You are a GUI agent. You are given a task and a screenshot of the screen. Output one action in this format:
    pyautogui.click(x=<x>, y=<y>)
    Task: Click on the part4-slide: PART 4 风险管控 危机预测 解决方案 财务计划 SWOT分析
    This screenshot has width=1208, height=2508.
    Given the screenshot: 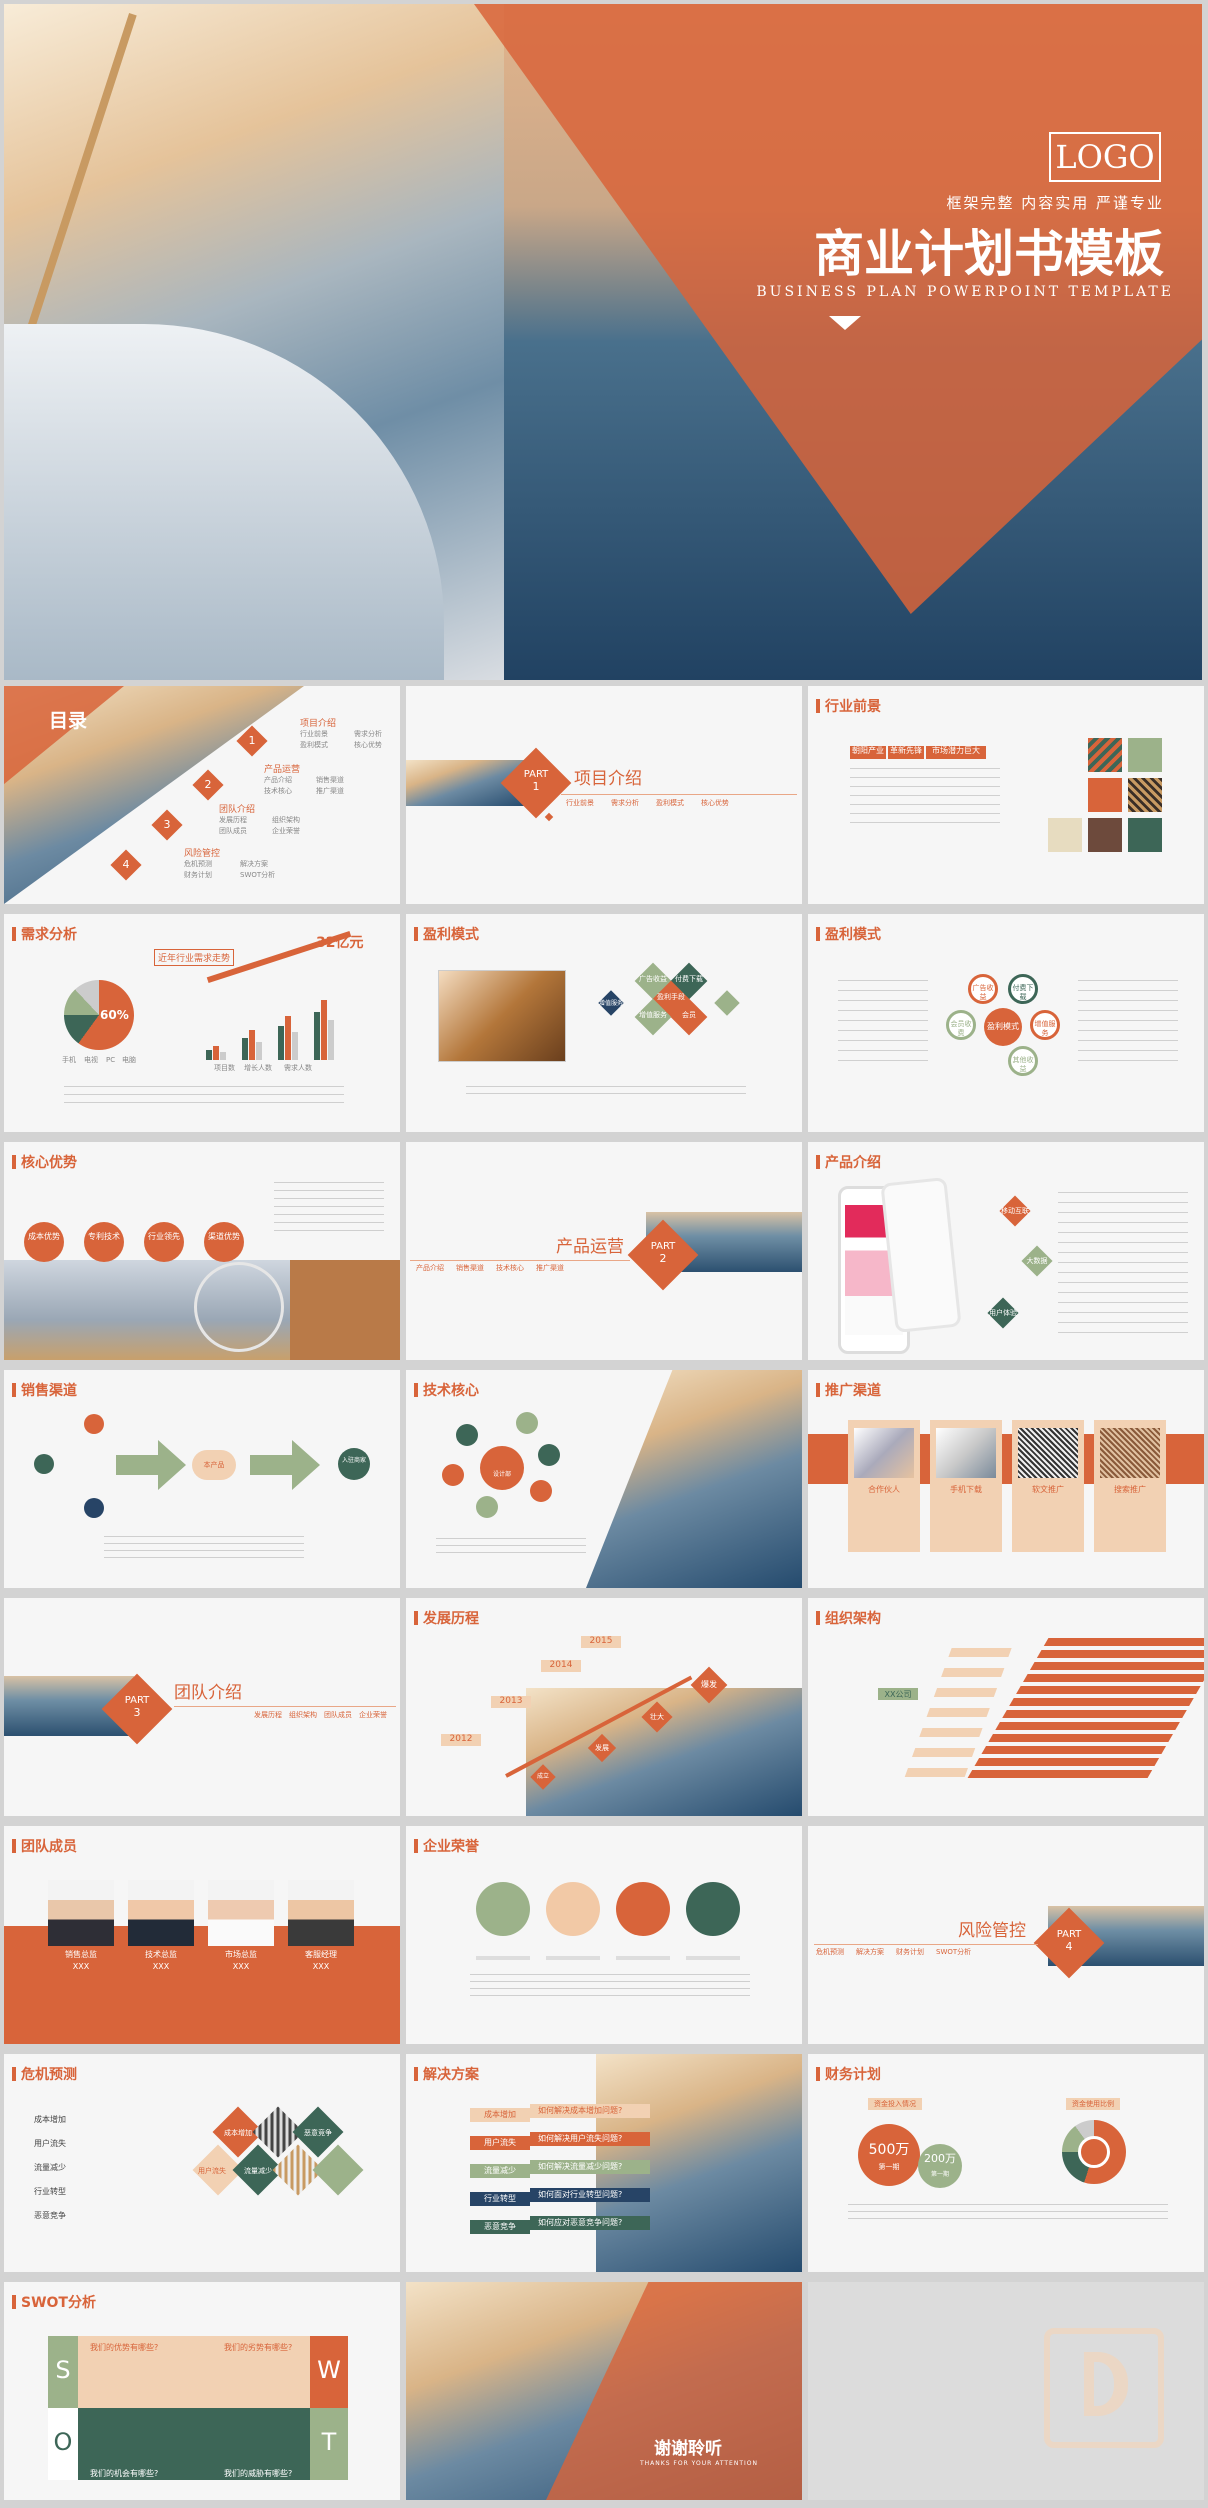 What is the action you would take?
    pyautogui.click(x=1006, y=1935)
    